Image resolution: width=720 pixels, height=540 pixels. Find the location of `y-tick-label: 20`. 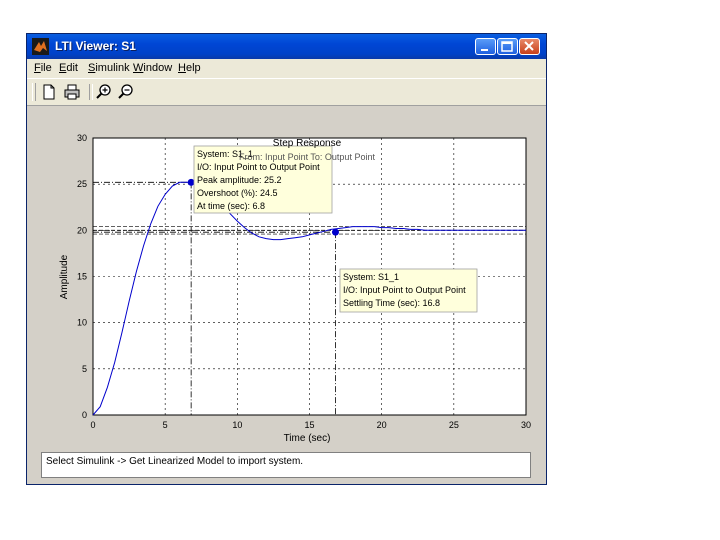

y-tick-label: 20 is located at coordinates (82, 230).